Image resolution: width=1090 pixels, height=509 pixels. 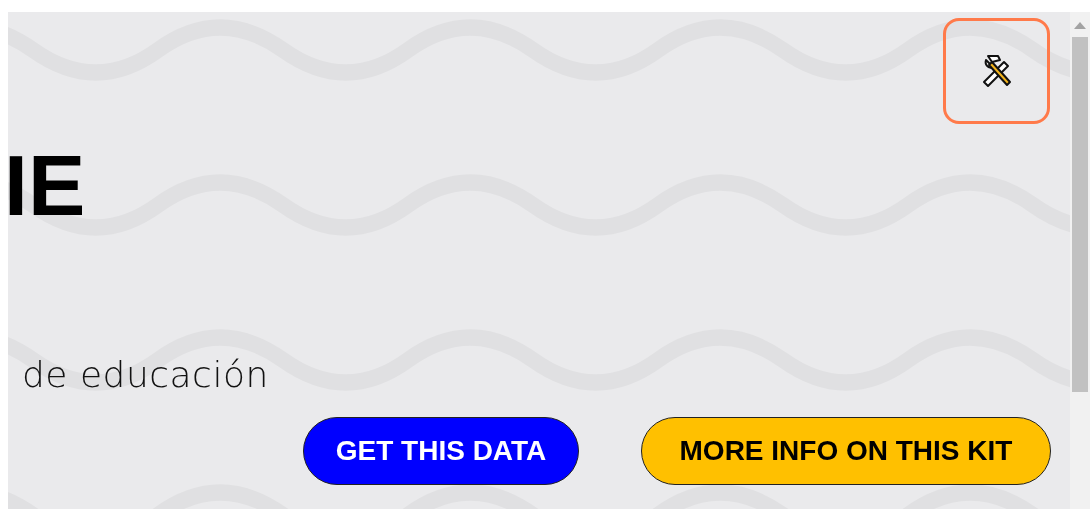 I want to click on scrollbar, so click(x=1080, y=260).